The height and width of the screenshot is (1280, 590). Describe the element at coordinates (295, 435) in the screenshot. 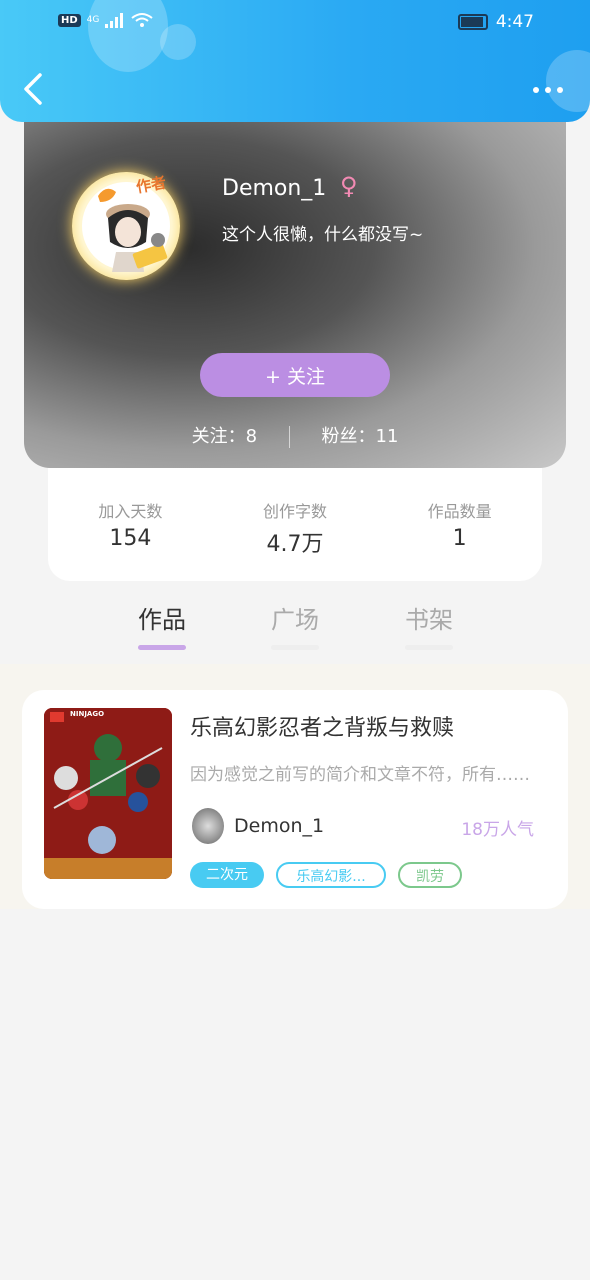

I see `follow-counts: 关注：8 粉丝：11` at that location.